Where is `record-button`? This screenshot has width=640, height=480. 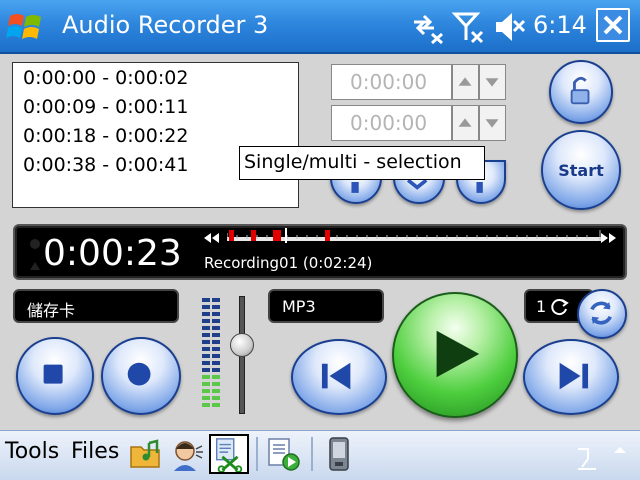 record-button is located at coordinates (141, 376).